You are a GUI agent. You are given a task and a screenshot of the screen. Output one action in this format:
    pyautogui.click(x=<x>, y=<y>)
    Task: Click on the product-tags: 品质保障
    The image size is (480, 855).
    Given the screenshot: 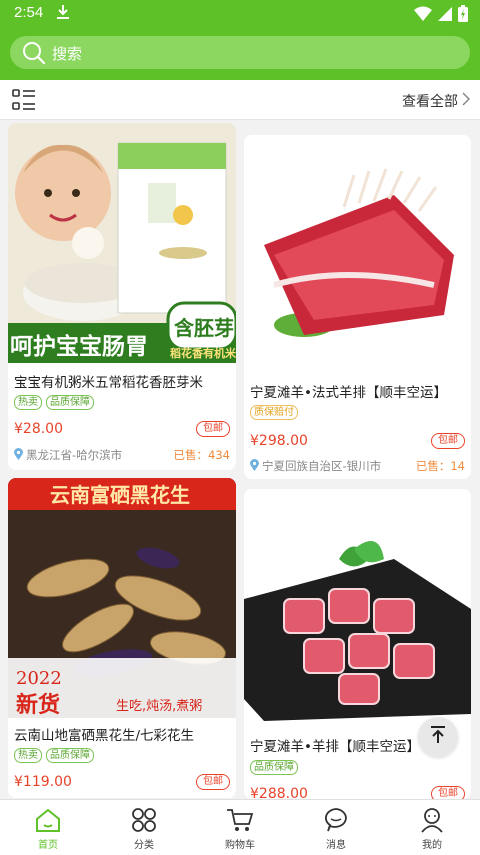 What is the action you would take?
    pyautogui.click(x=274, y=767)
    